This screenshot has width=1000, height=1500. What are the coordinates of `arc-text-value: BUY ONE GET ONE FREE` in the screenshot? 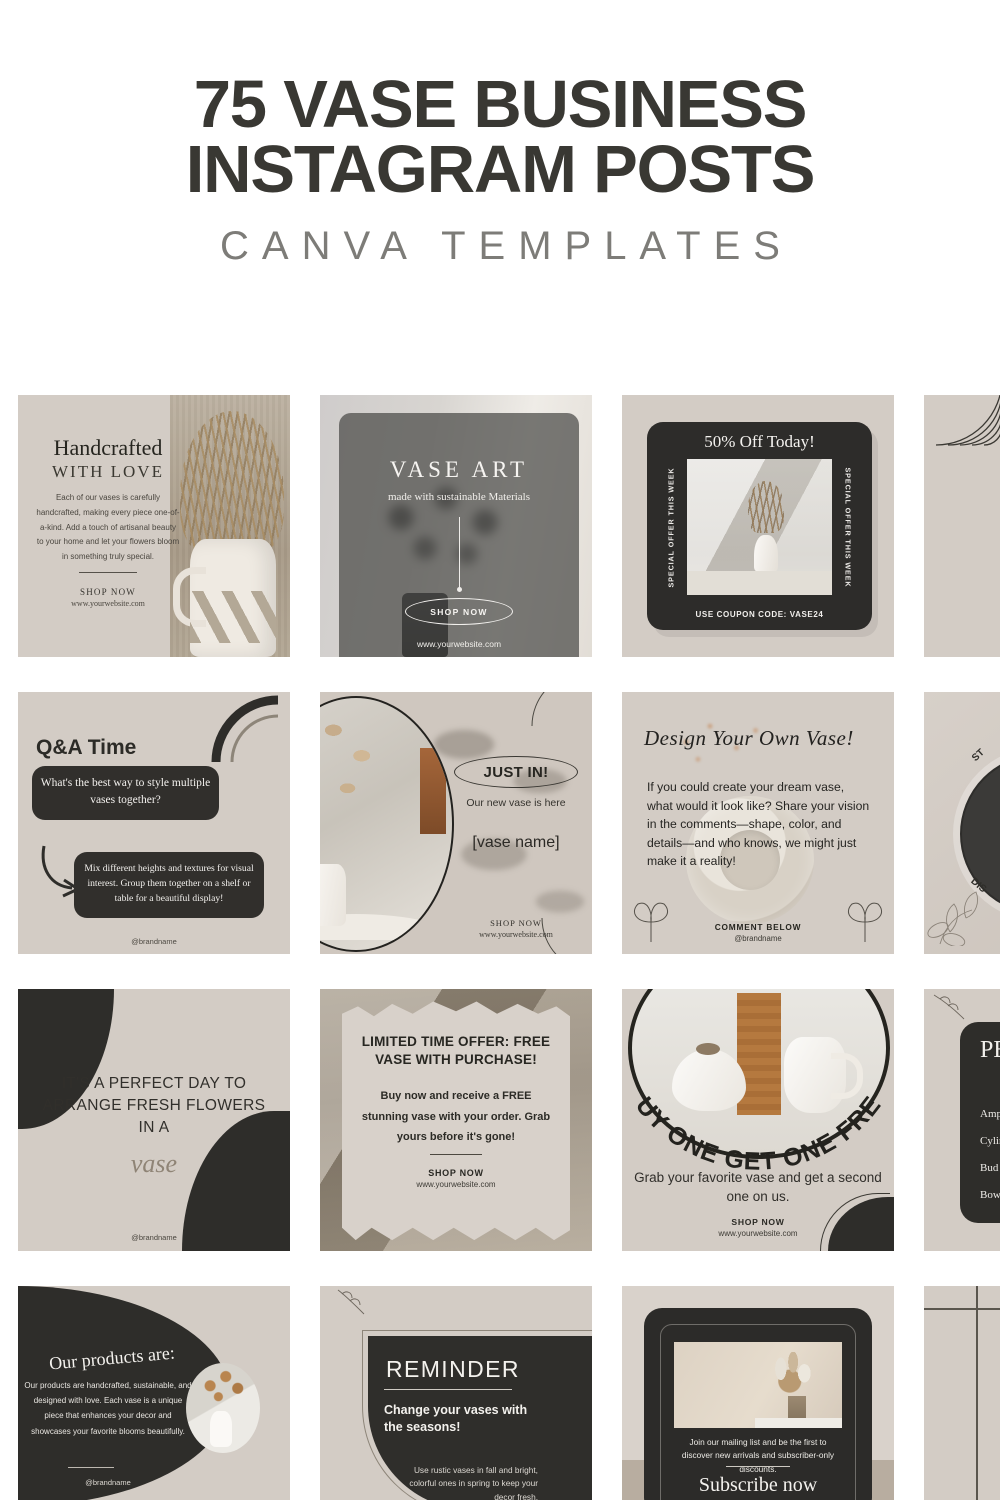 It's located at (754, 1127).